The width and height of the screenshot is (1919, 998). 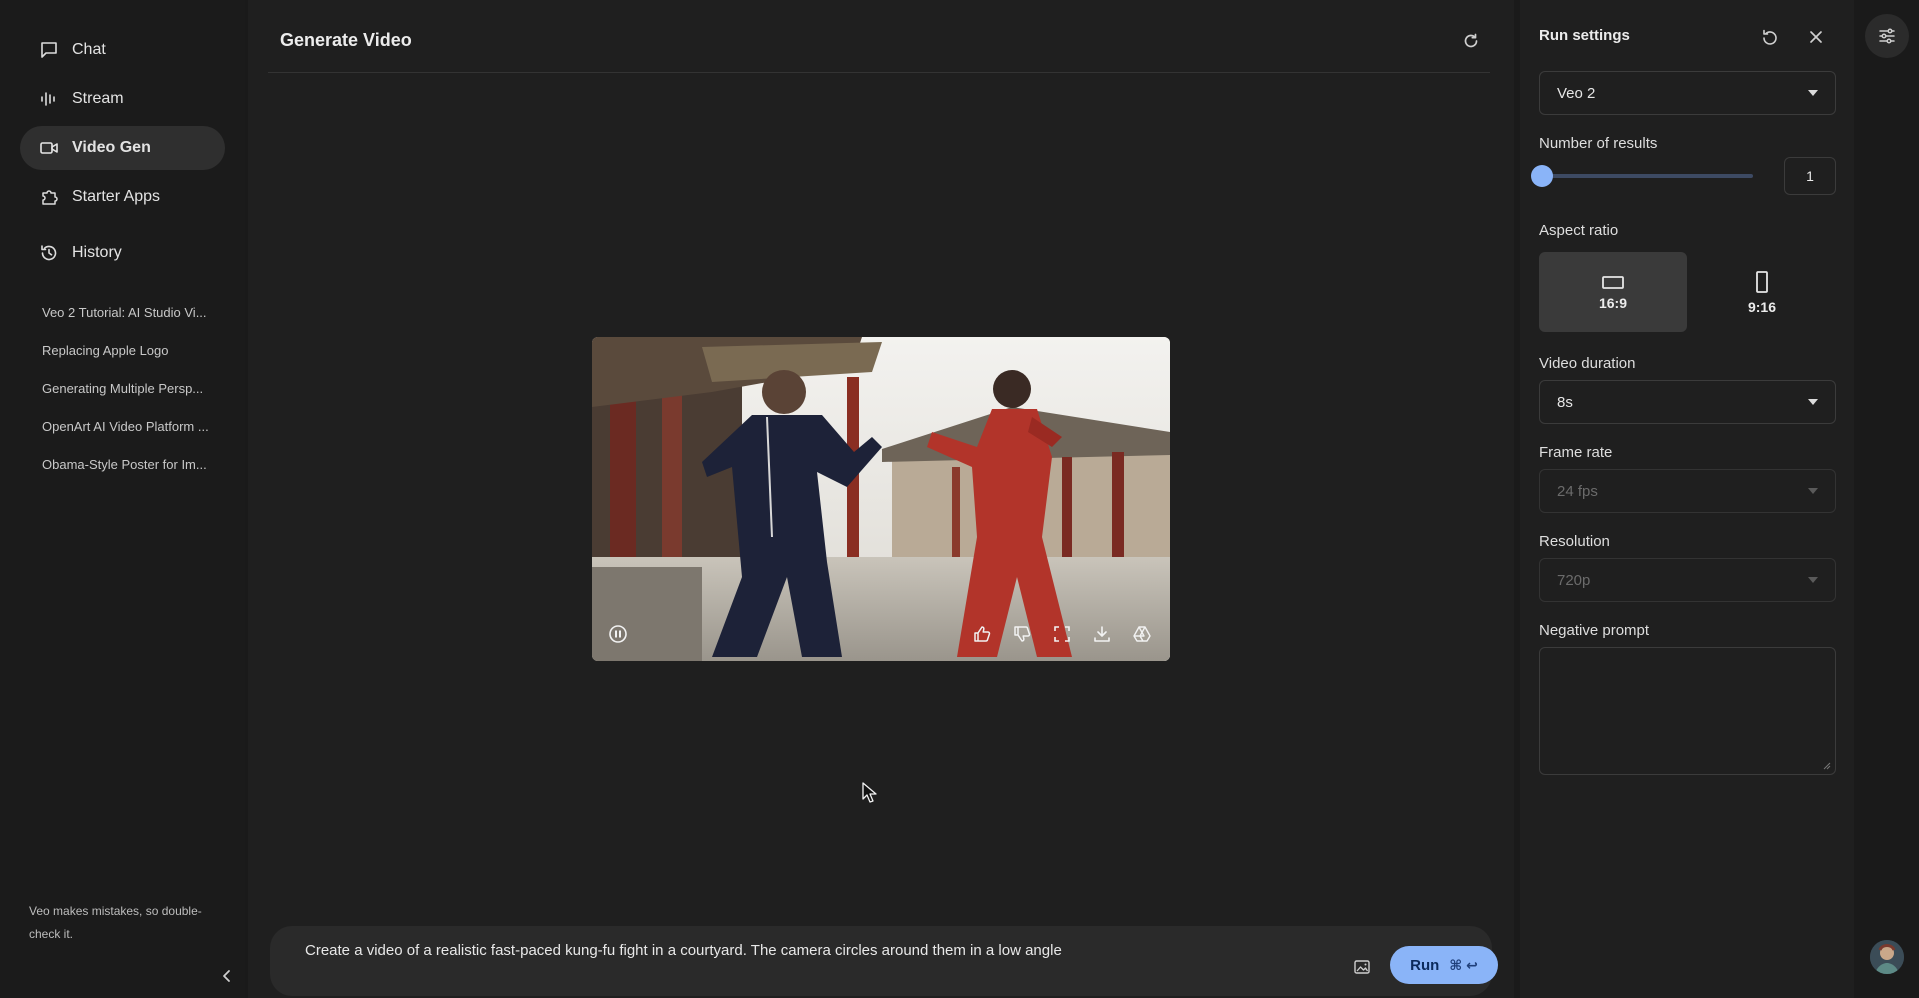 I want to click on frame-rate-select: 24 fps, so click(x=1687, y=491).